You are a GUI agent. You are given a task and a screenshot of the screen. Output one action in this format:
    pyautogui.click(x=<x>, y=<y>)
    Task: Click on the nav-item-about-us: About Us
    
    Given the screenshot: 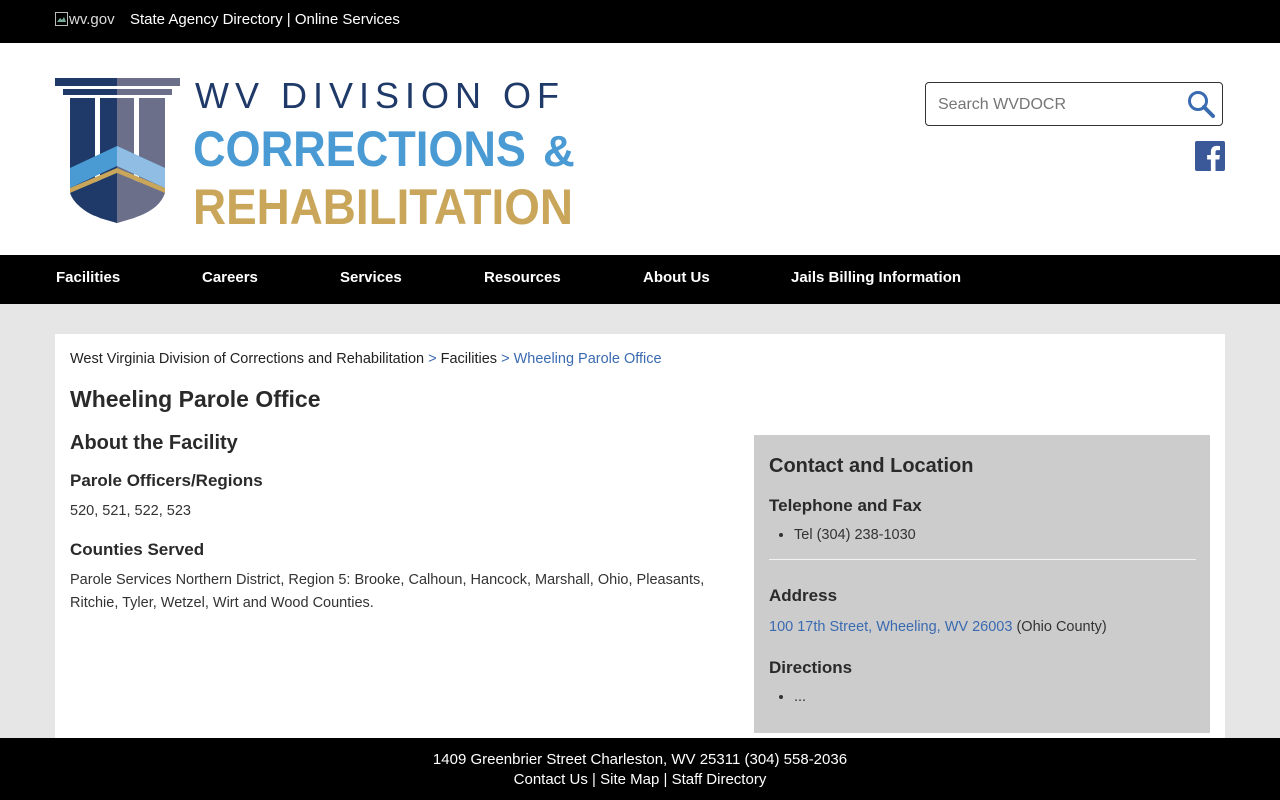 What is the action you would take?
    pyautogui.click(x=676, y=277)
    